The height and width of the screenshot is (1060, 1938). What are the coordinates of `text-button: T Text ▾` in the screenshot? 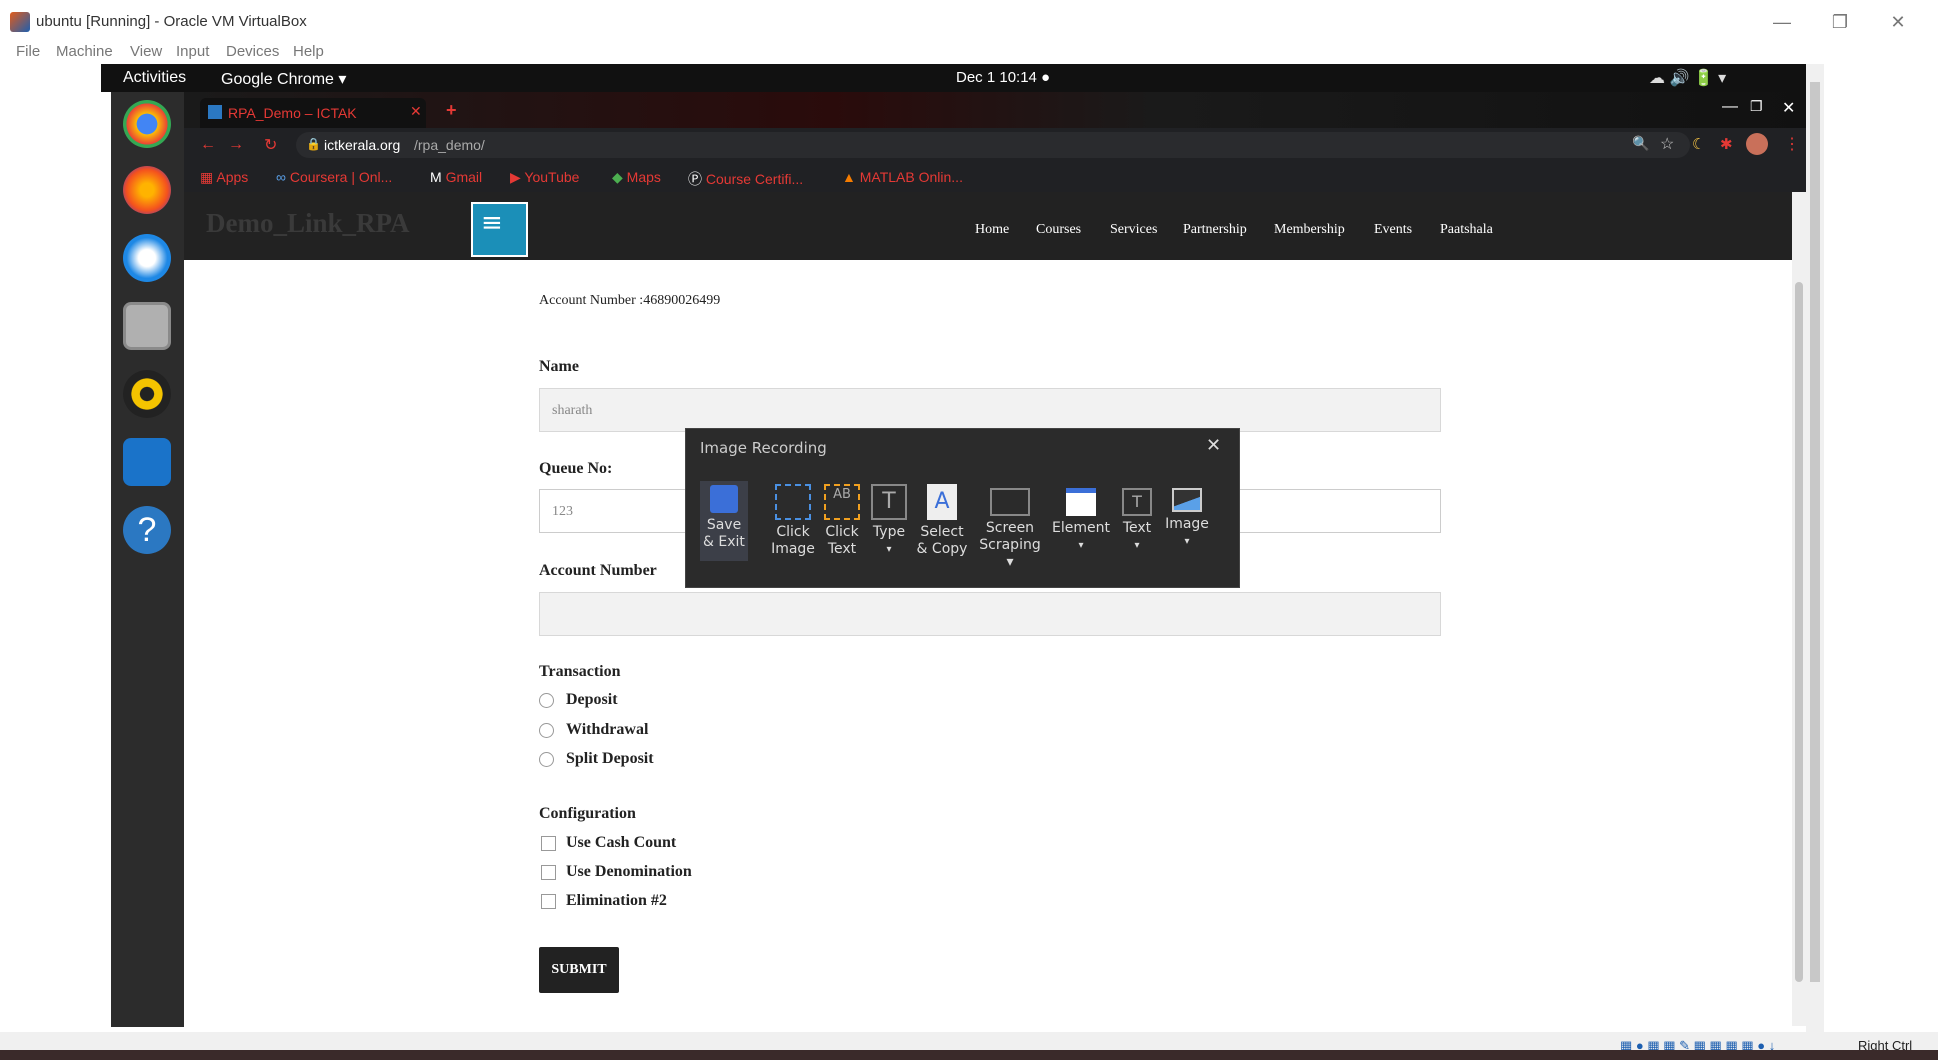 It's located at (1137, 519).